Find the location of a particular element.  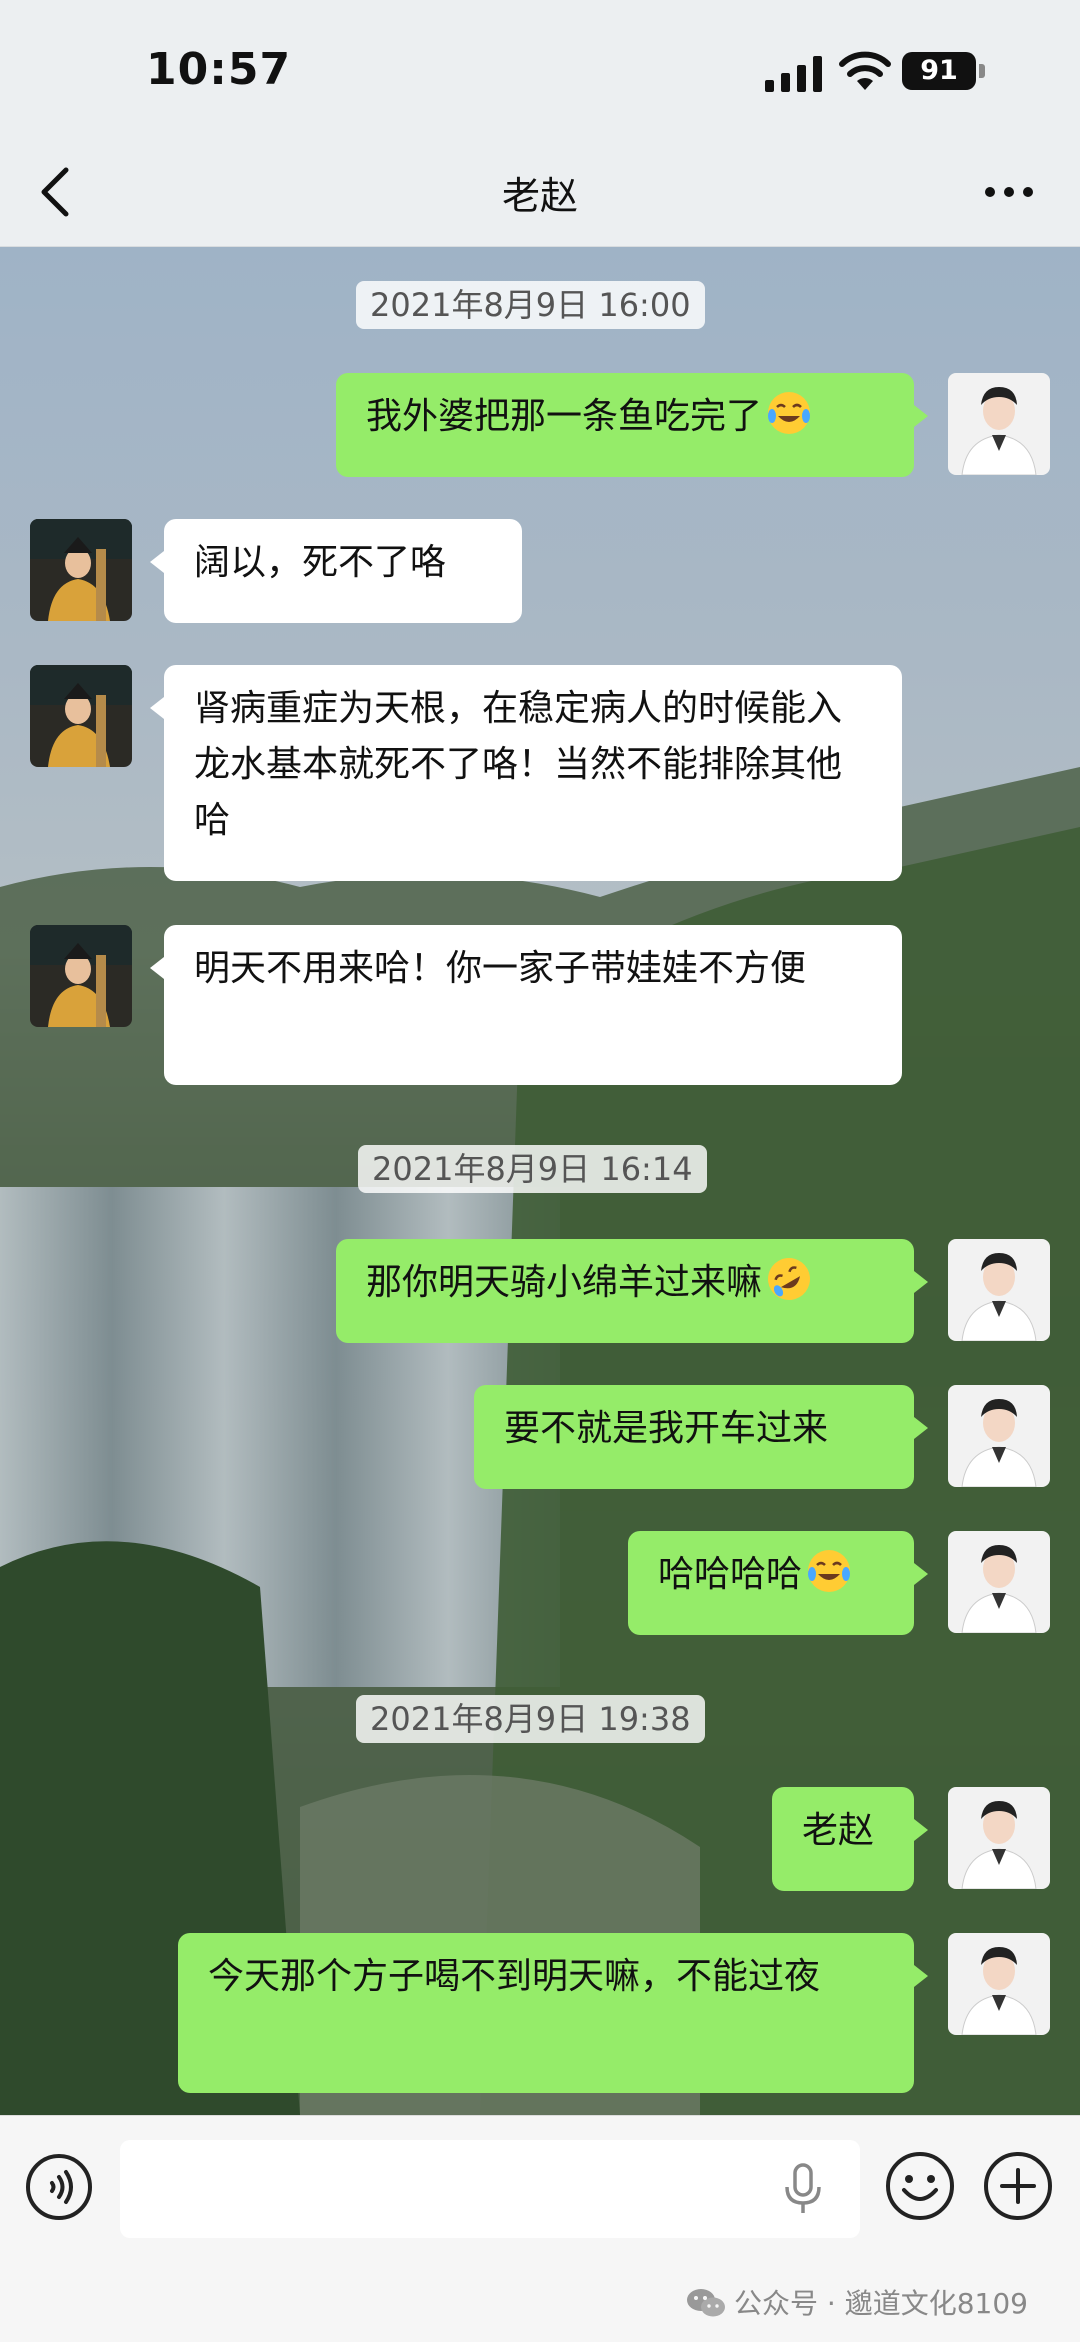

wechat-logo-icon is located at coordinates (706, 2303).